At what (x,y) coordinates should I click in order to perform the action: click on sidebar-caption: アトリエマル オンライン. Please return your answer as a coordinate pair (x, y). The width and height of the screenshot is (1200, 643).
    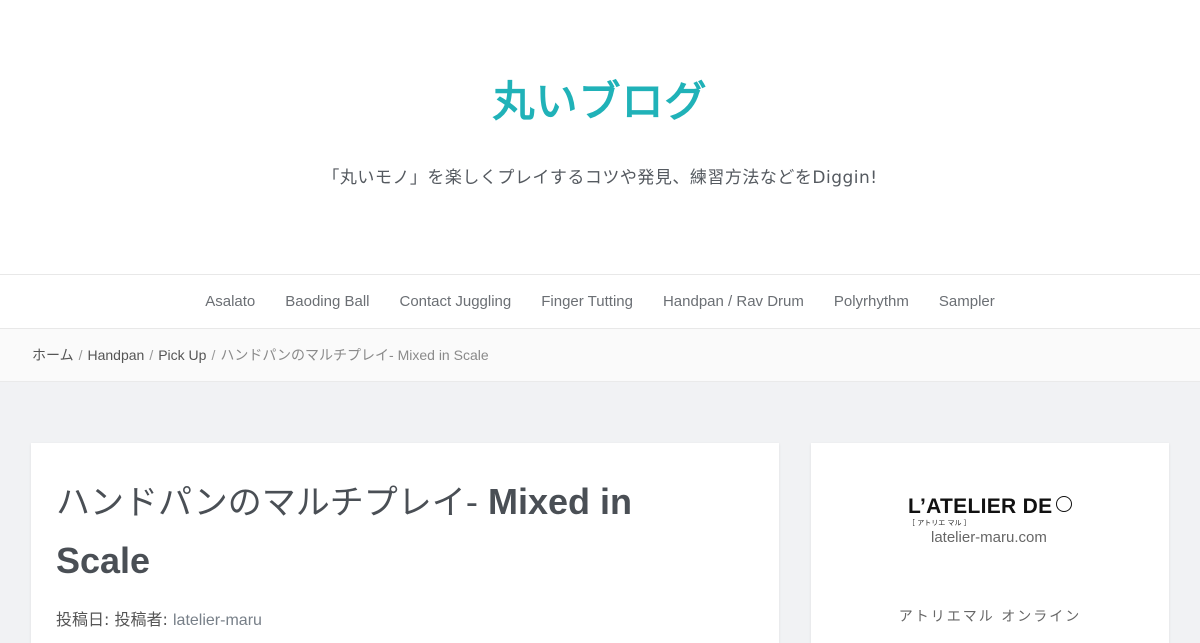
    Looking at the image, I should click on (990, 617).